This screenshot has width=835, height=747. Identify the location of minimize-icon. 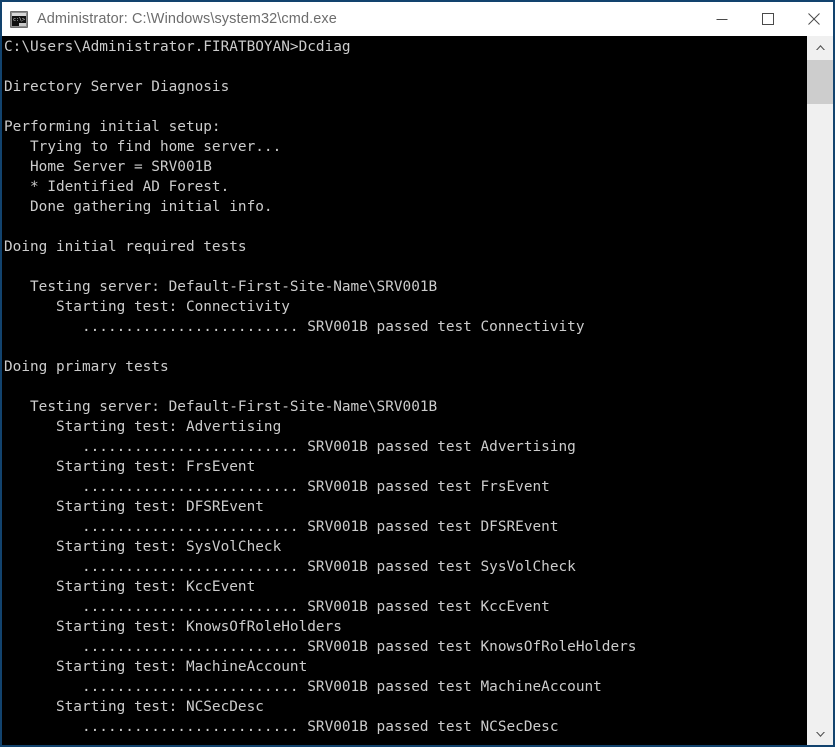
(722, 19).